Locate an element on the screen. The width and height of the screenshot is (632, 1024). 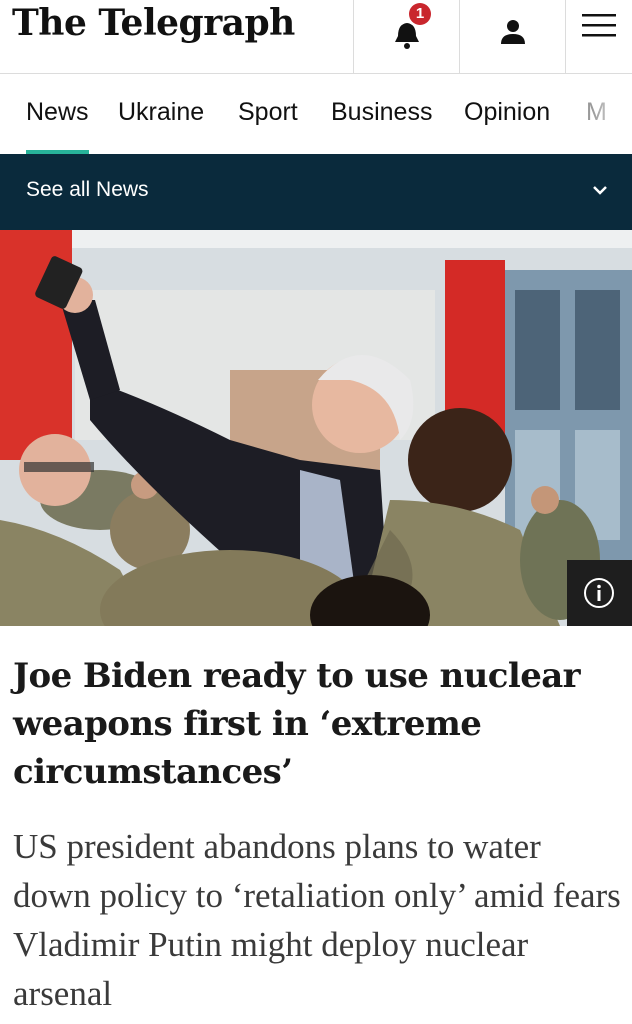
tabs-scroll-fade is located at coordinates (612, 114).